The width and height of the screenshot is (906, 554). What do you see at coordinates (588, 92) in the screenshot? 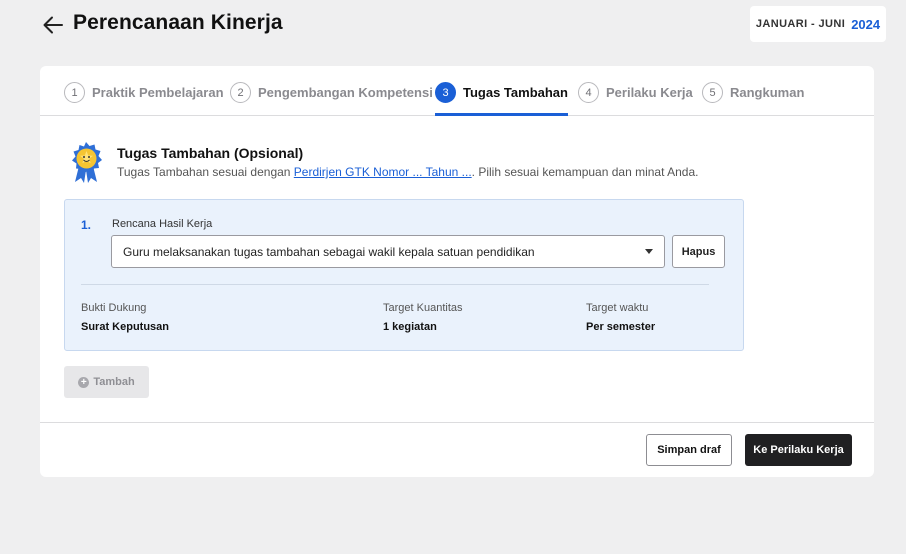
I see `tab-number: 4` at bounding box center [588, 92].